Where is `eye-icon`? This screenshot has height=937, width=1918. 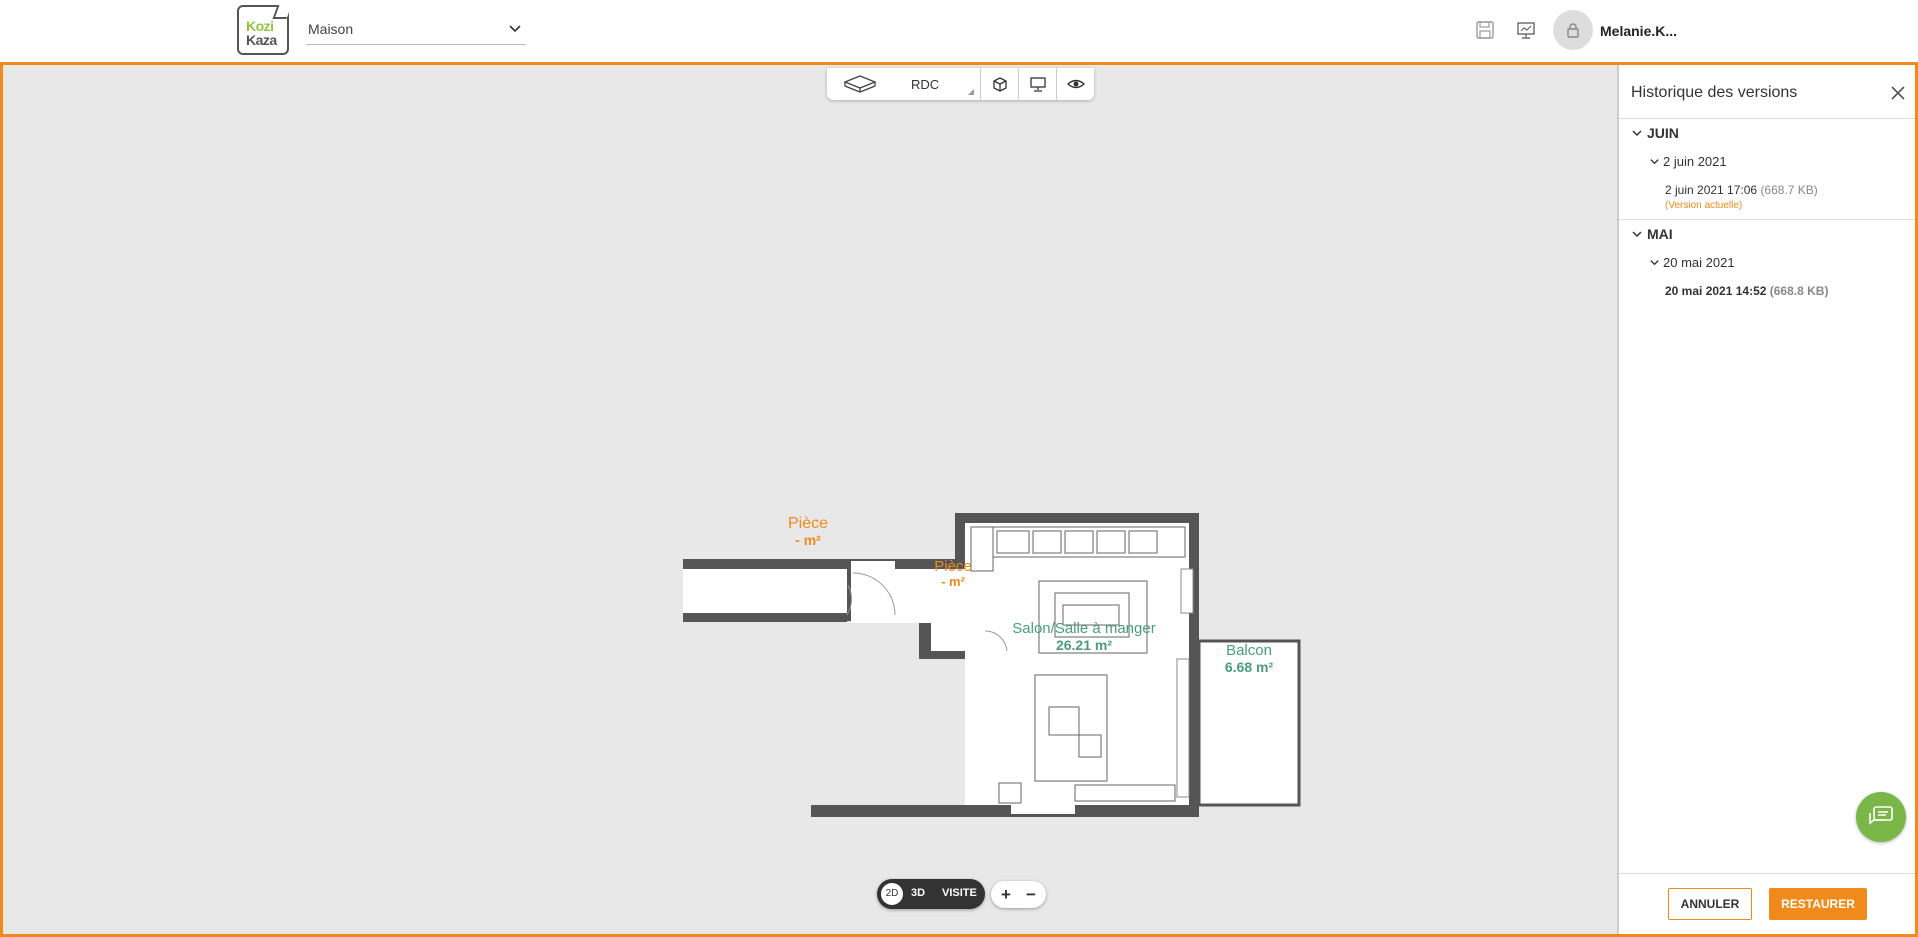
eye-icon is located at coordinates (1076, 84).